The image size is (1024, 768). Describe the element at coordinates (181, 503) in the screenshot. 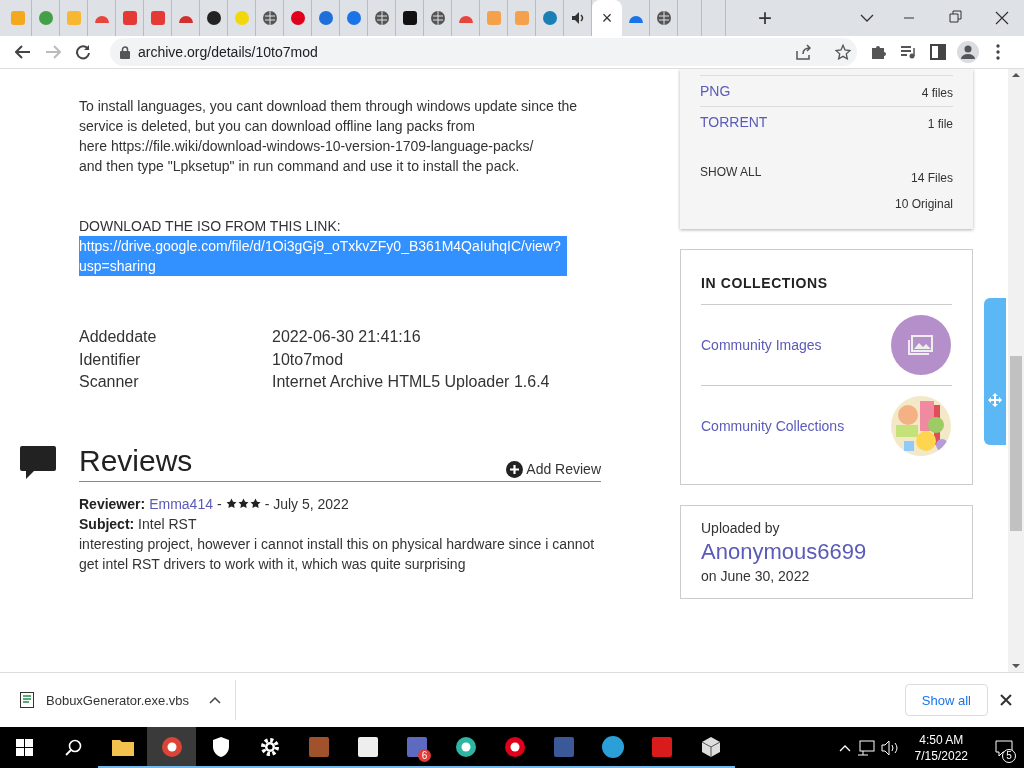

I see `reviewer-link: Emma414` at that location.